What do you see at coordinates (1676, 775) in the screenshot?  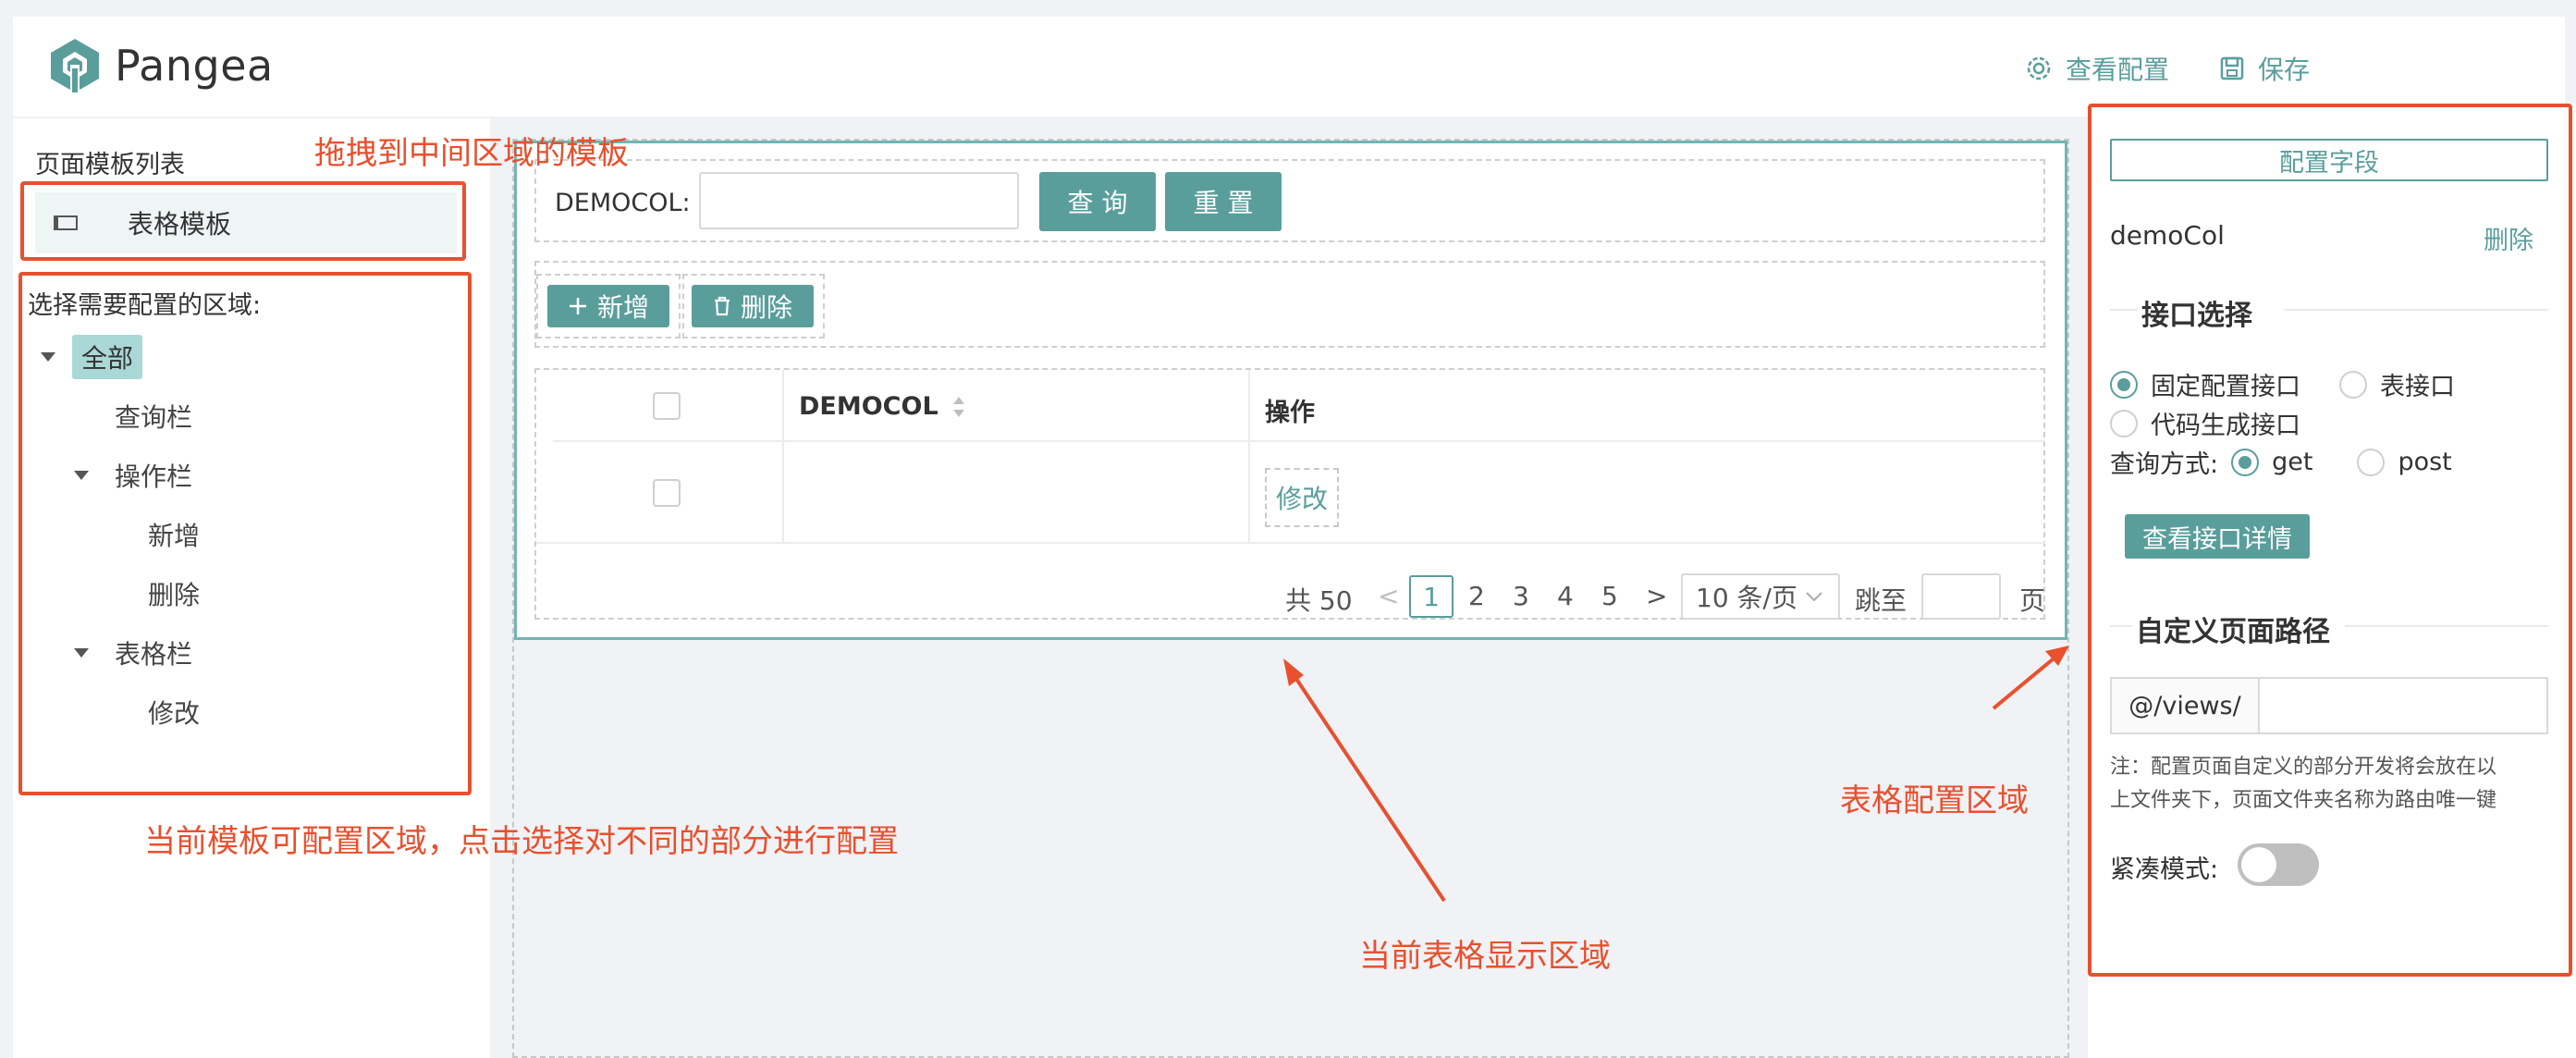 I see `annotation-arrows` at bounding box center [1676, 775].